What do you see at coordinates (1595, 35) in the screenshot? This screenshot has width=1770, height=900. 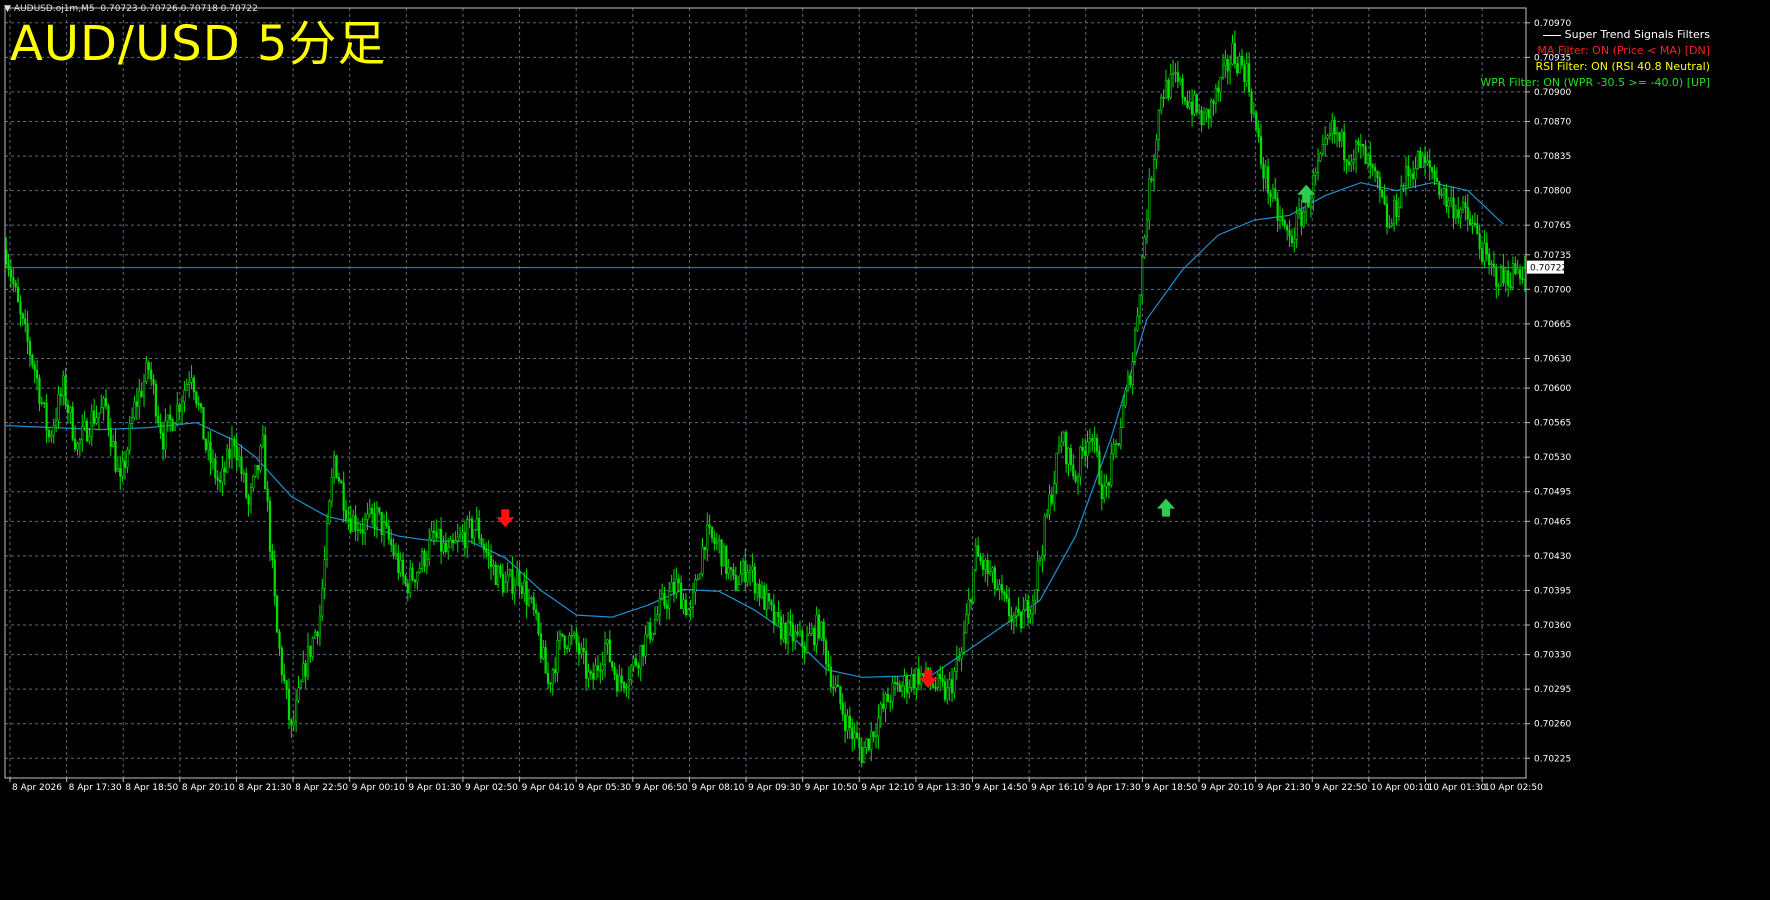 I see `legend-title: Super Trend Signals Filters` at bounding box center [1595, 35].